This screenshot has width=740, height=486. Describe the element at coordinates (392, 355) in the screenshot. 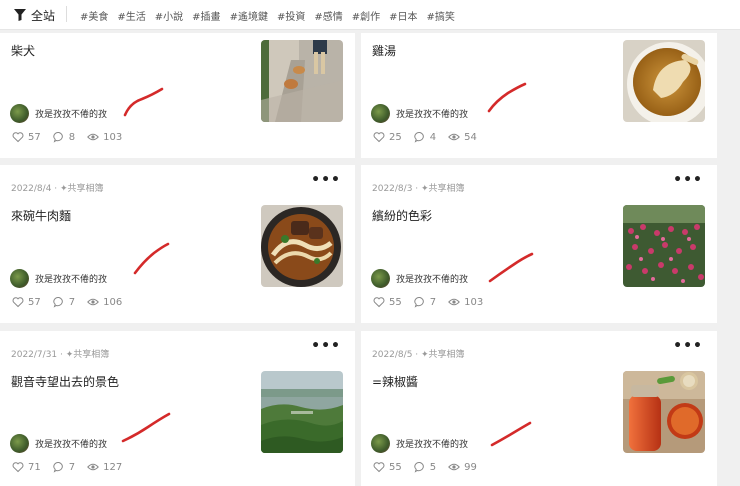

I see `post-date: 2022/8/5` at that location.